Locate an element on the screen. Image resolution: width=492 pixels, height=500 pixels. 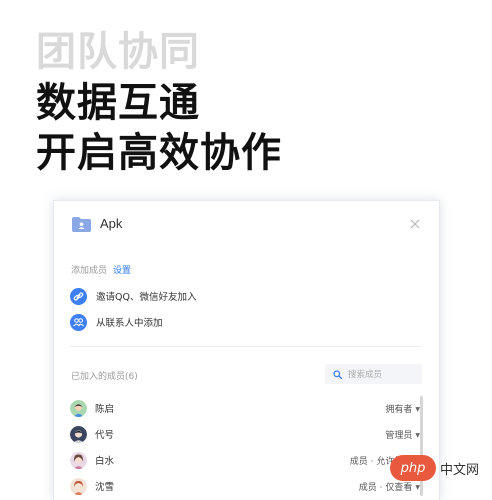
divider is located at coordinates (245, 346).